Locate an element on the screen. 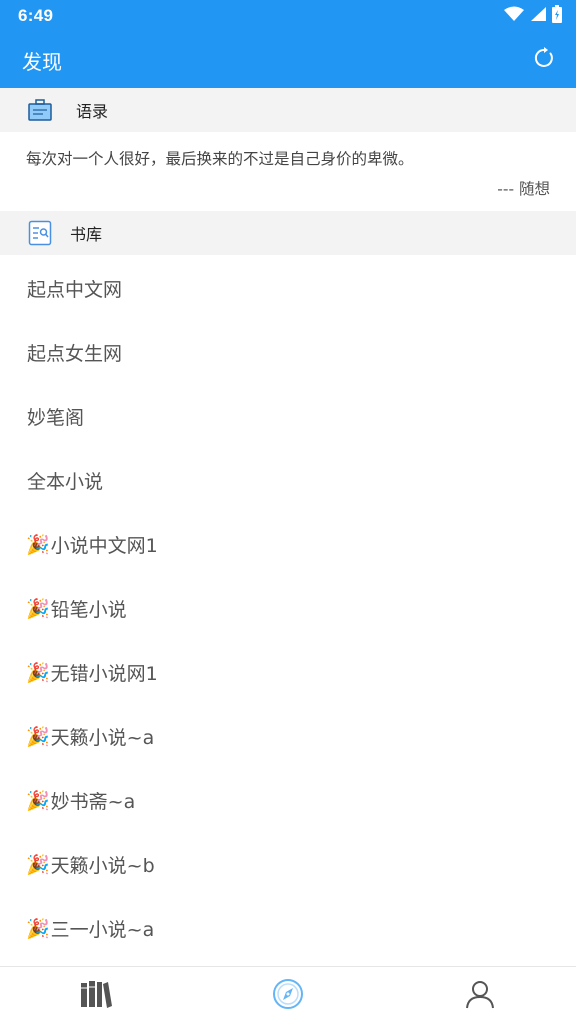 Image resolution: width=576 pixels, height=1024 pixels. app-bar: 发现 is located at coordinates (288, 60).